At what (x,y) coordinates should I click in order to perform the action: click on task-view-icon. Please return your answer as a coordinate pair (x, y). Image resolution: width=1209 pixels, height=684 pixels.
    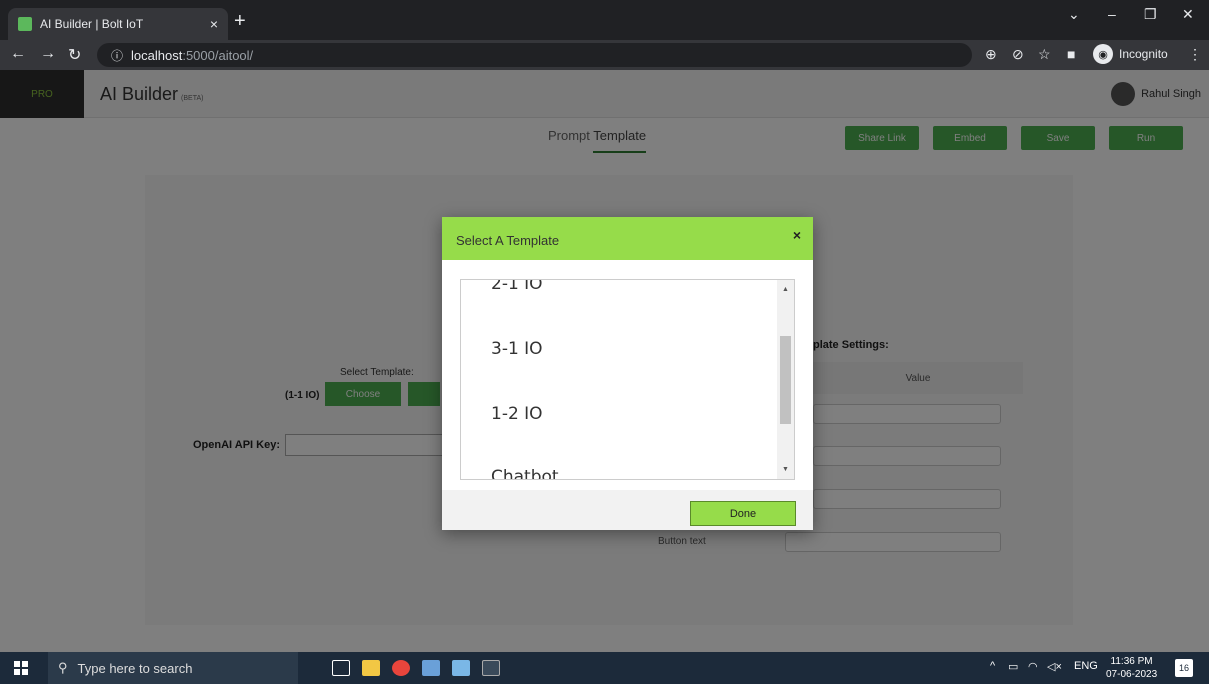
    Looking at the image, I should click on (341, 668).